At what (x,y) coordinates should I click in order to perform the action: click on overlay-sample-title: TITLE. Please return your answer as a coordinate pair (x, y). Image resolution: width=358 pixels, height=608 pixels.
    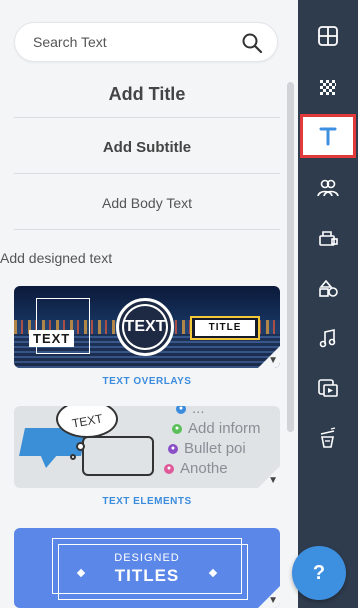
    Looking at the image, I should click on (225, 328).